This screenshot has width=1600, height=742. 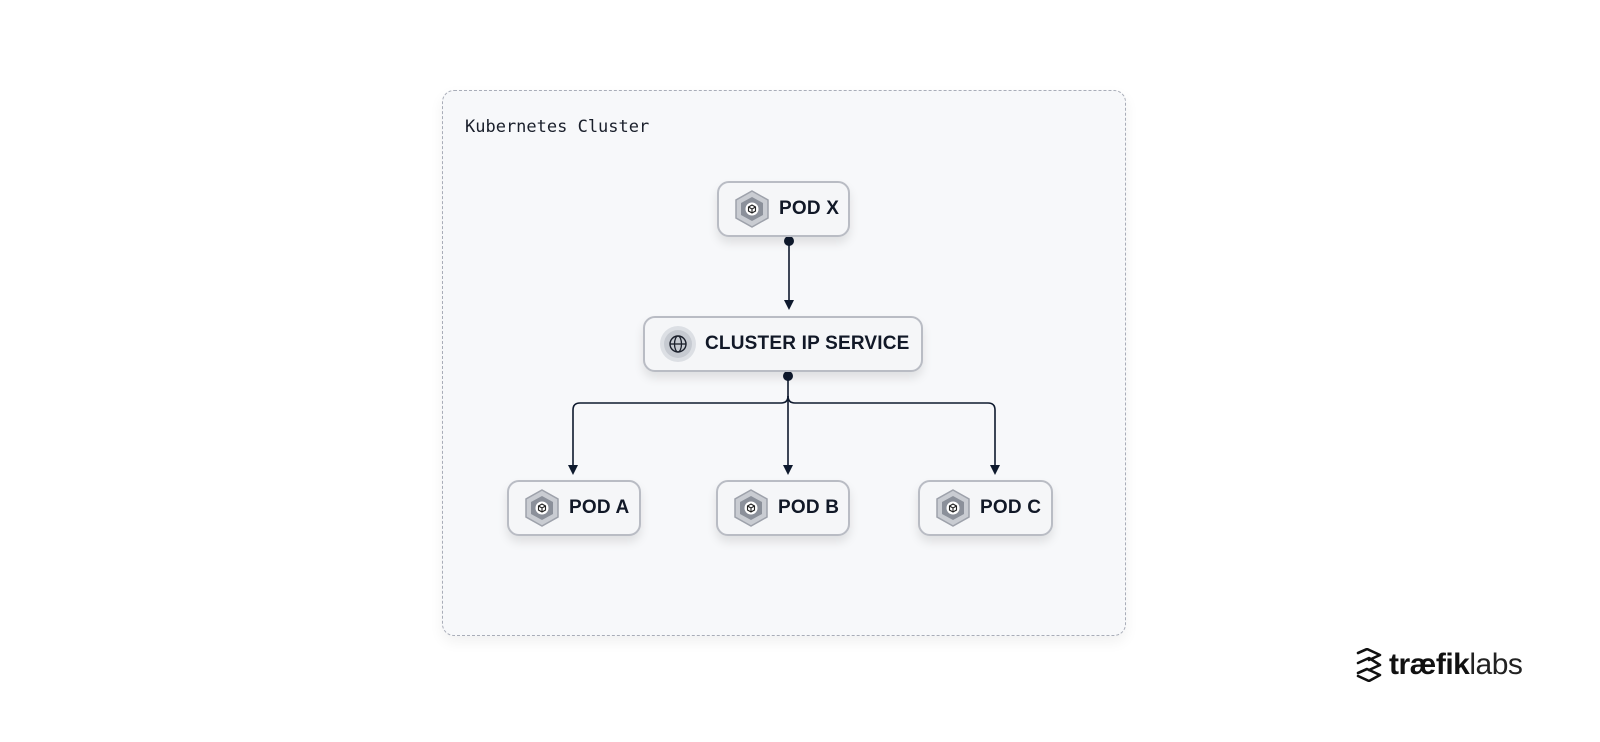 What do you see at coordinates (809, 208) in the screenshot?
I see `node-label: POD X` at bounding box center [809, 208].